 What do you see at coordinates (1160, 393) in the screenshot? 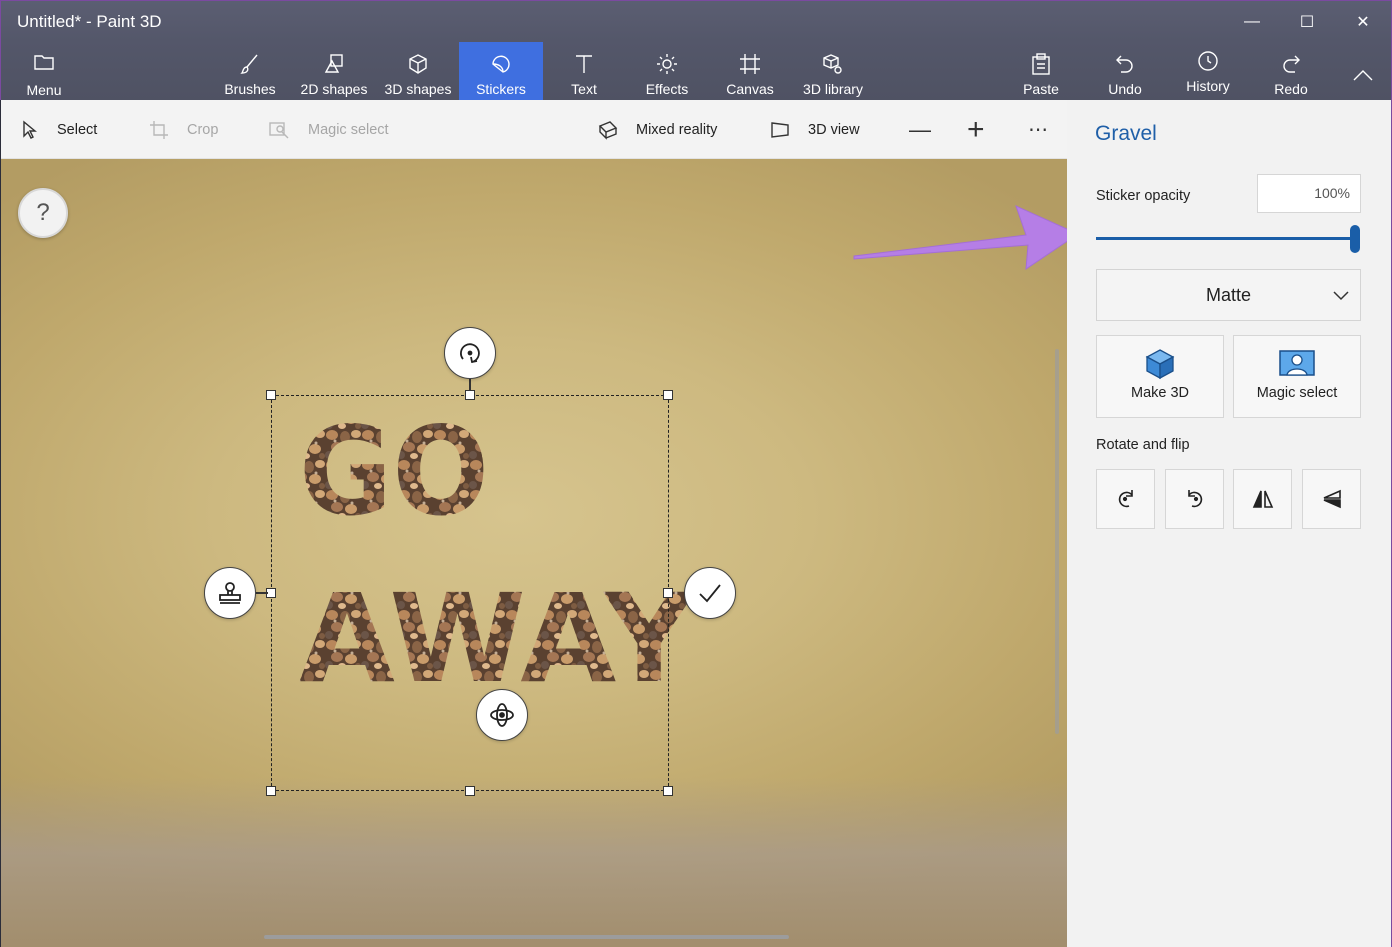
I see `make-3d-label: Make 3D` at bounding box center [1160, 393].